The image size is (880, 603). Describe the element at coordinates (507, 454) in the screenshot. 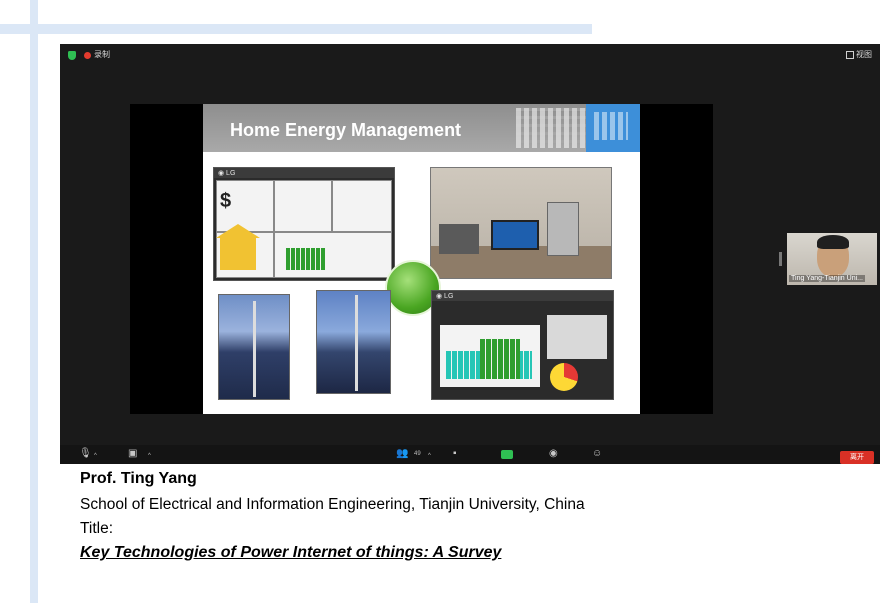

I see `share-screen-icon` at that location.